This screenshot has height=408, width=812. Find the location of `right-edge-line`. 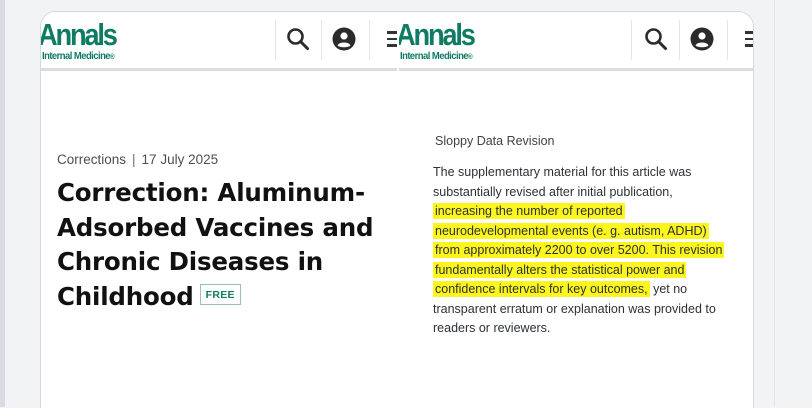

right-edge-line is located at coordinates (774, 203).